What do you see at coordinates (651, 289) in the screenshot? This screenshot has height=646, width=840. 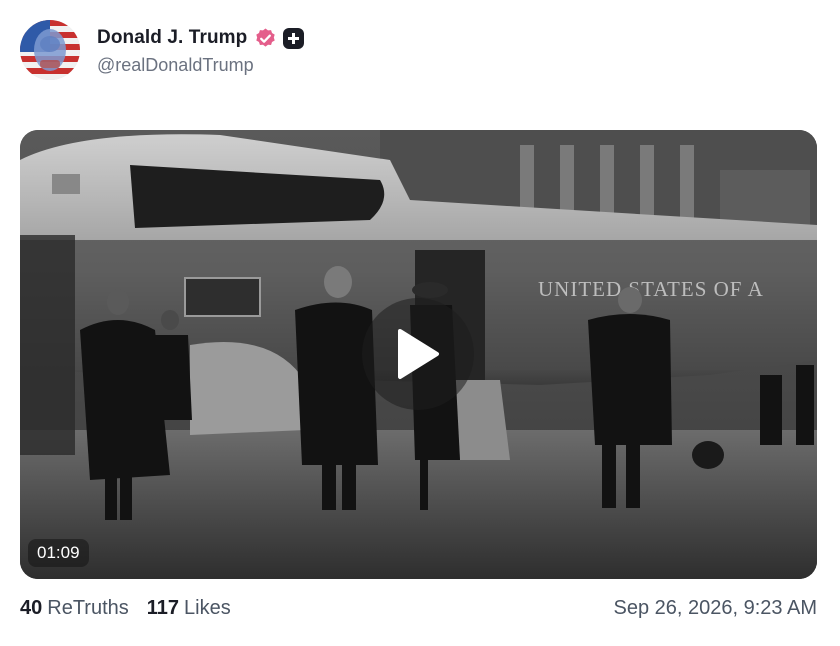 I see `helicopter-lettering: UNITED STATES OF A` at bounding box center [651, 289].